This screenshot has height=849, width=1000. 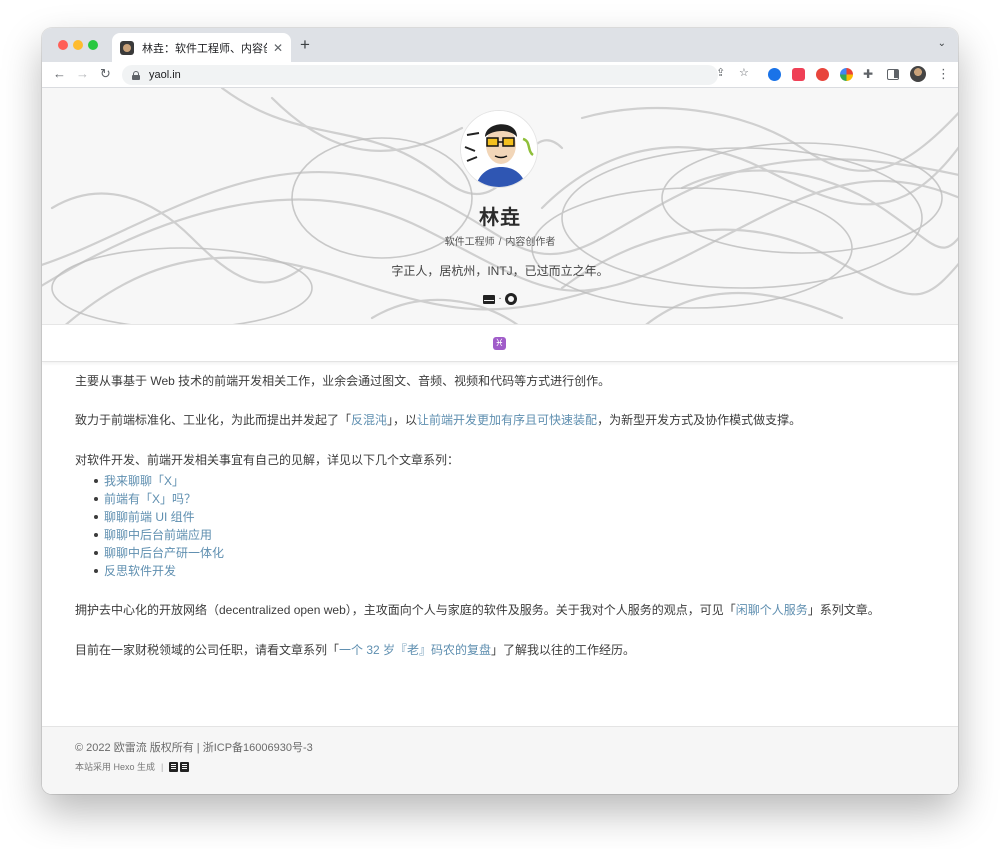 I want to click on pocket-extension-icon, so click(x=798, y=74).